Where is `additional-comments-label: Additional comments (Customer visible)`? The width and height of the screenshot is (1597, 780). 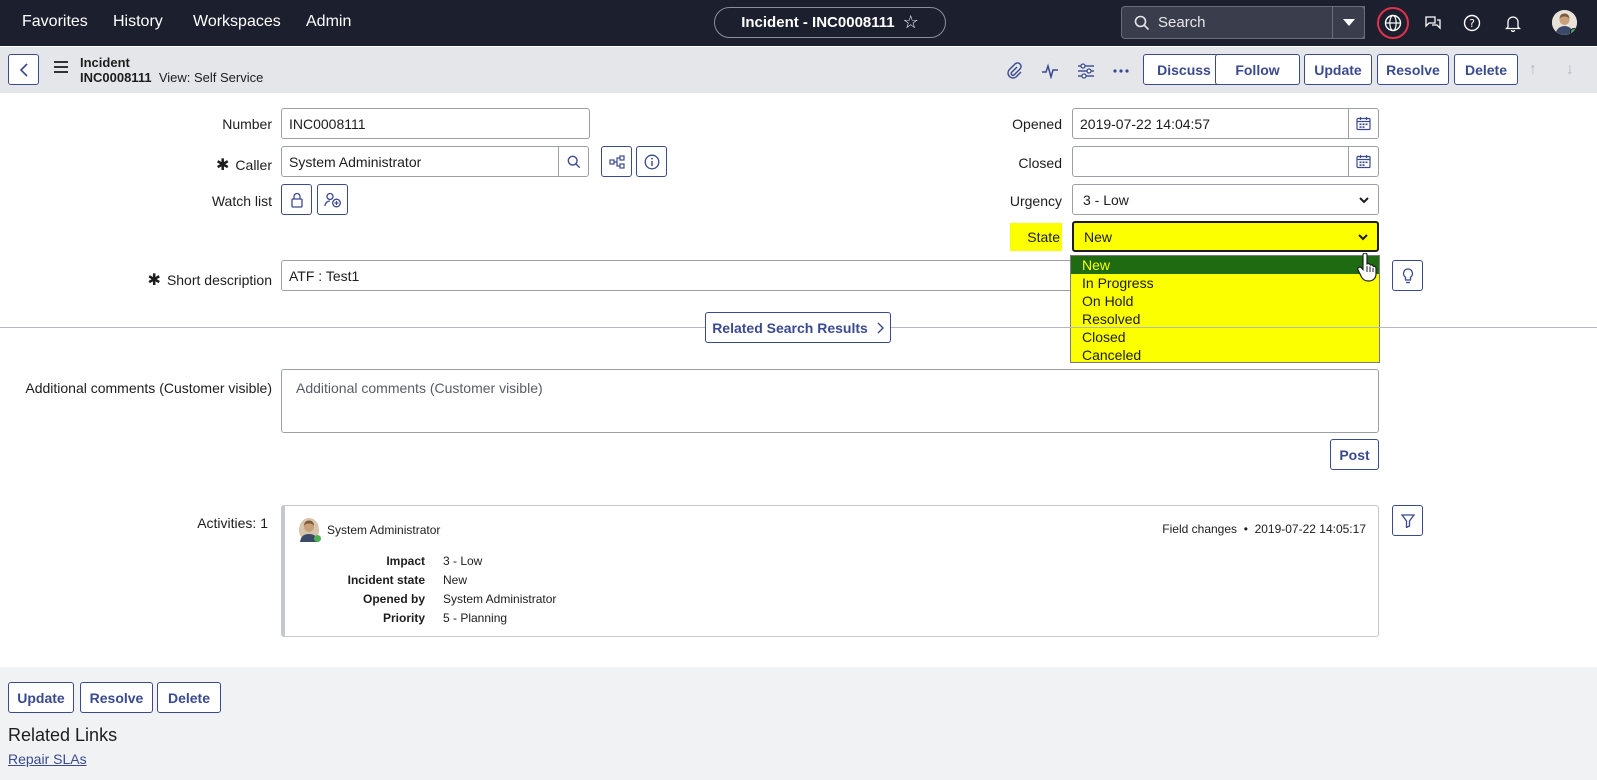
additional-comments-label: Additional comments (Customer visible) is located at coordinates (148, 388).